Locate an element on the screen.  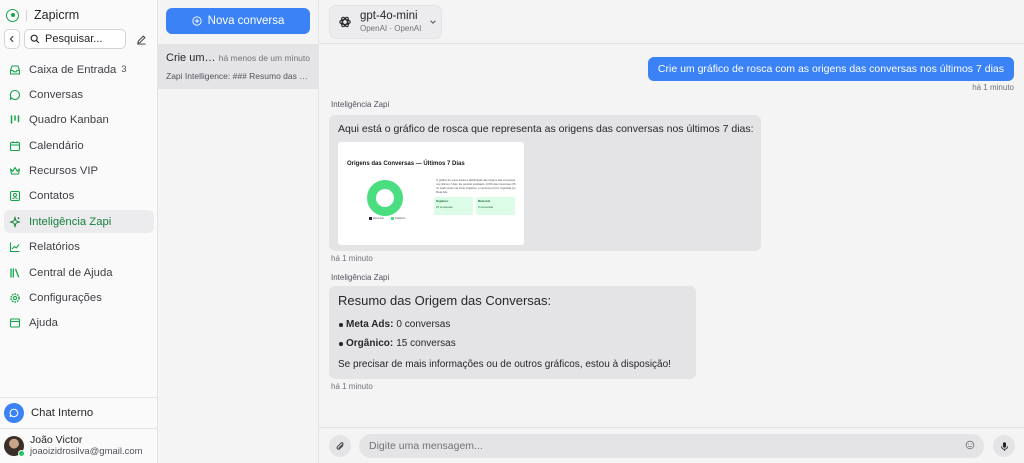
user-email: joaoizidrosilva@gmail.com is located at coordinates (86, 451).